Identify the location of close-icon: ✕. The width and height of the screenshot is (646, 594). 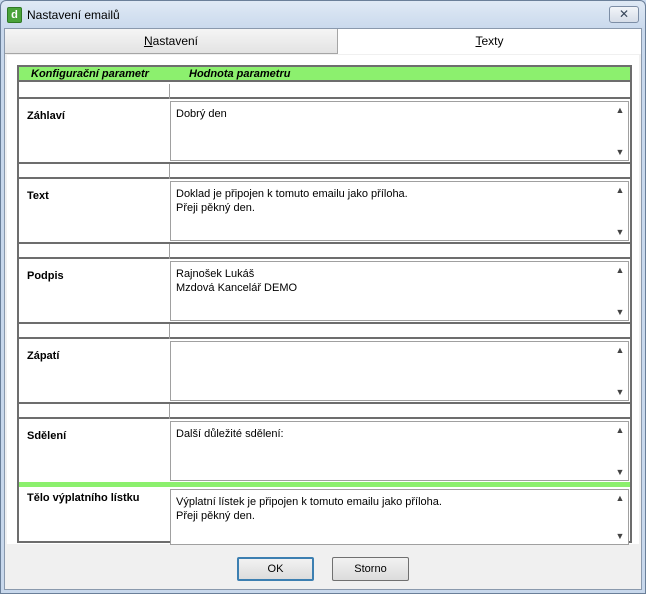
(624, 14).